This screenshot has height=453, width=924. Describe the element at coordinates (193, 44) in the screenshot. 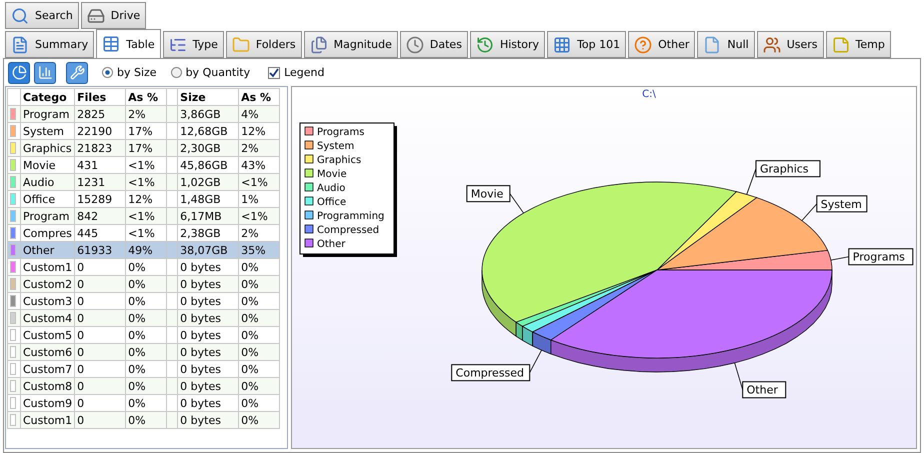

I see `tab: Type` at that location.